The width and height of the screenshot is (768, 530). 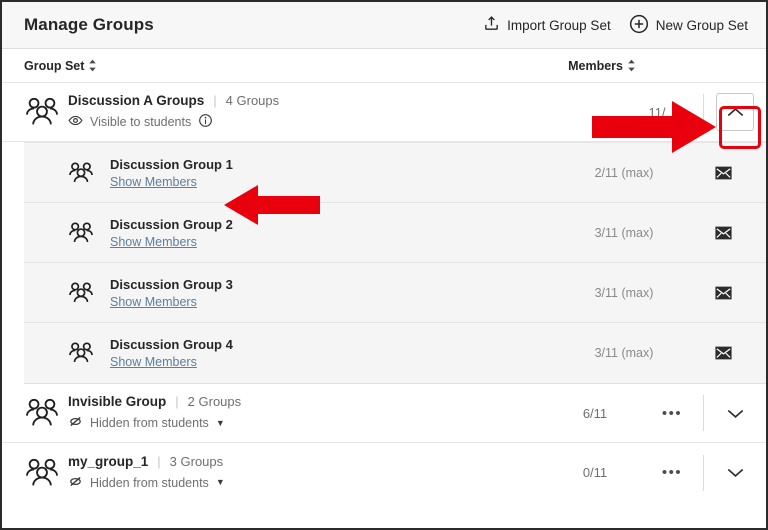 What do you see at coordinates (657, 112) in the screenshot?
I see `group-set-member-count: 11/` at bounding box center [657, 112].